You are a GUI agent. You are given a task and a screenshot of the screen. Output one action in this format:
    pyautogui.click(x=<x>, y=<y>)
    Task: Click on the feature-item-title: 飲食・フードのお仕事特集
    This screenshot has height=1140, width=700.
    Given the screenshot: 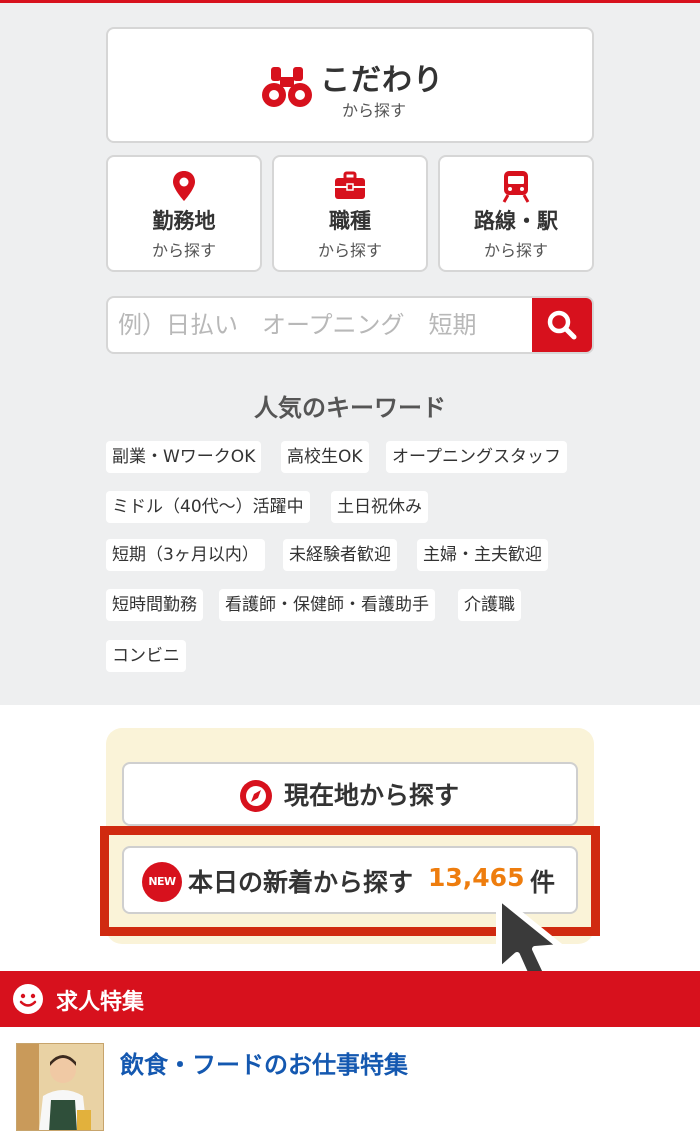 What is the action you would take?
    pyautogui.click(x=264, y=1062)
    